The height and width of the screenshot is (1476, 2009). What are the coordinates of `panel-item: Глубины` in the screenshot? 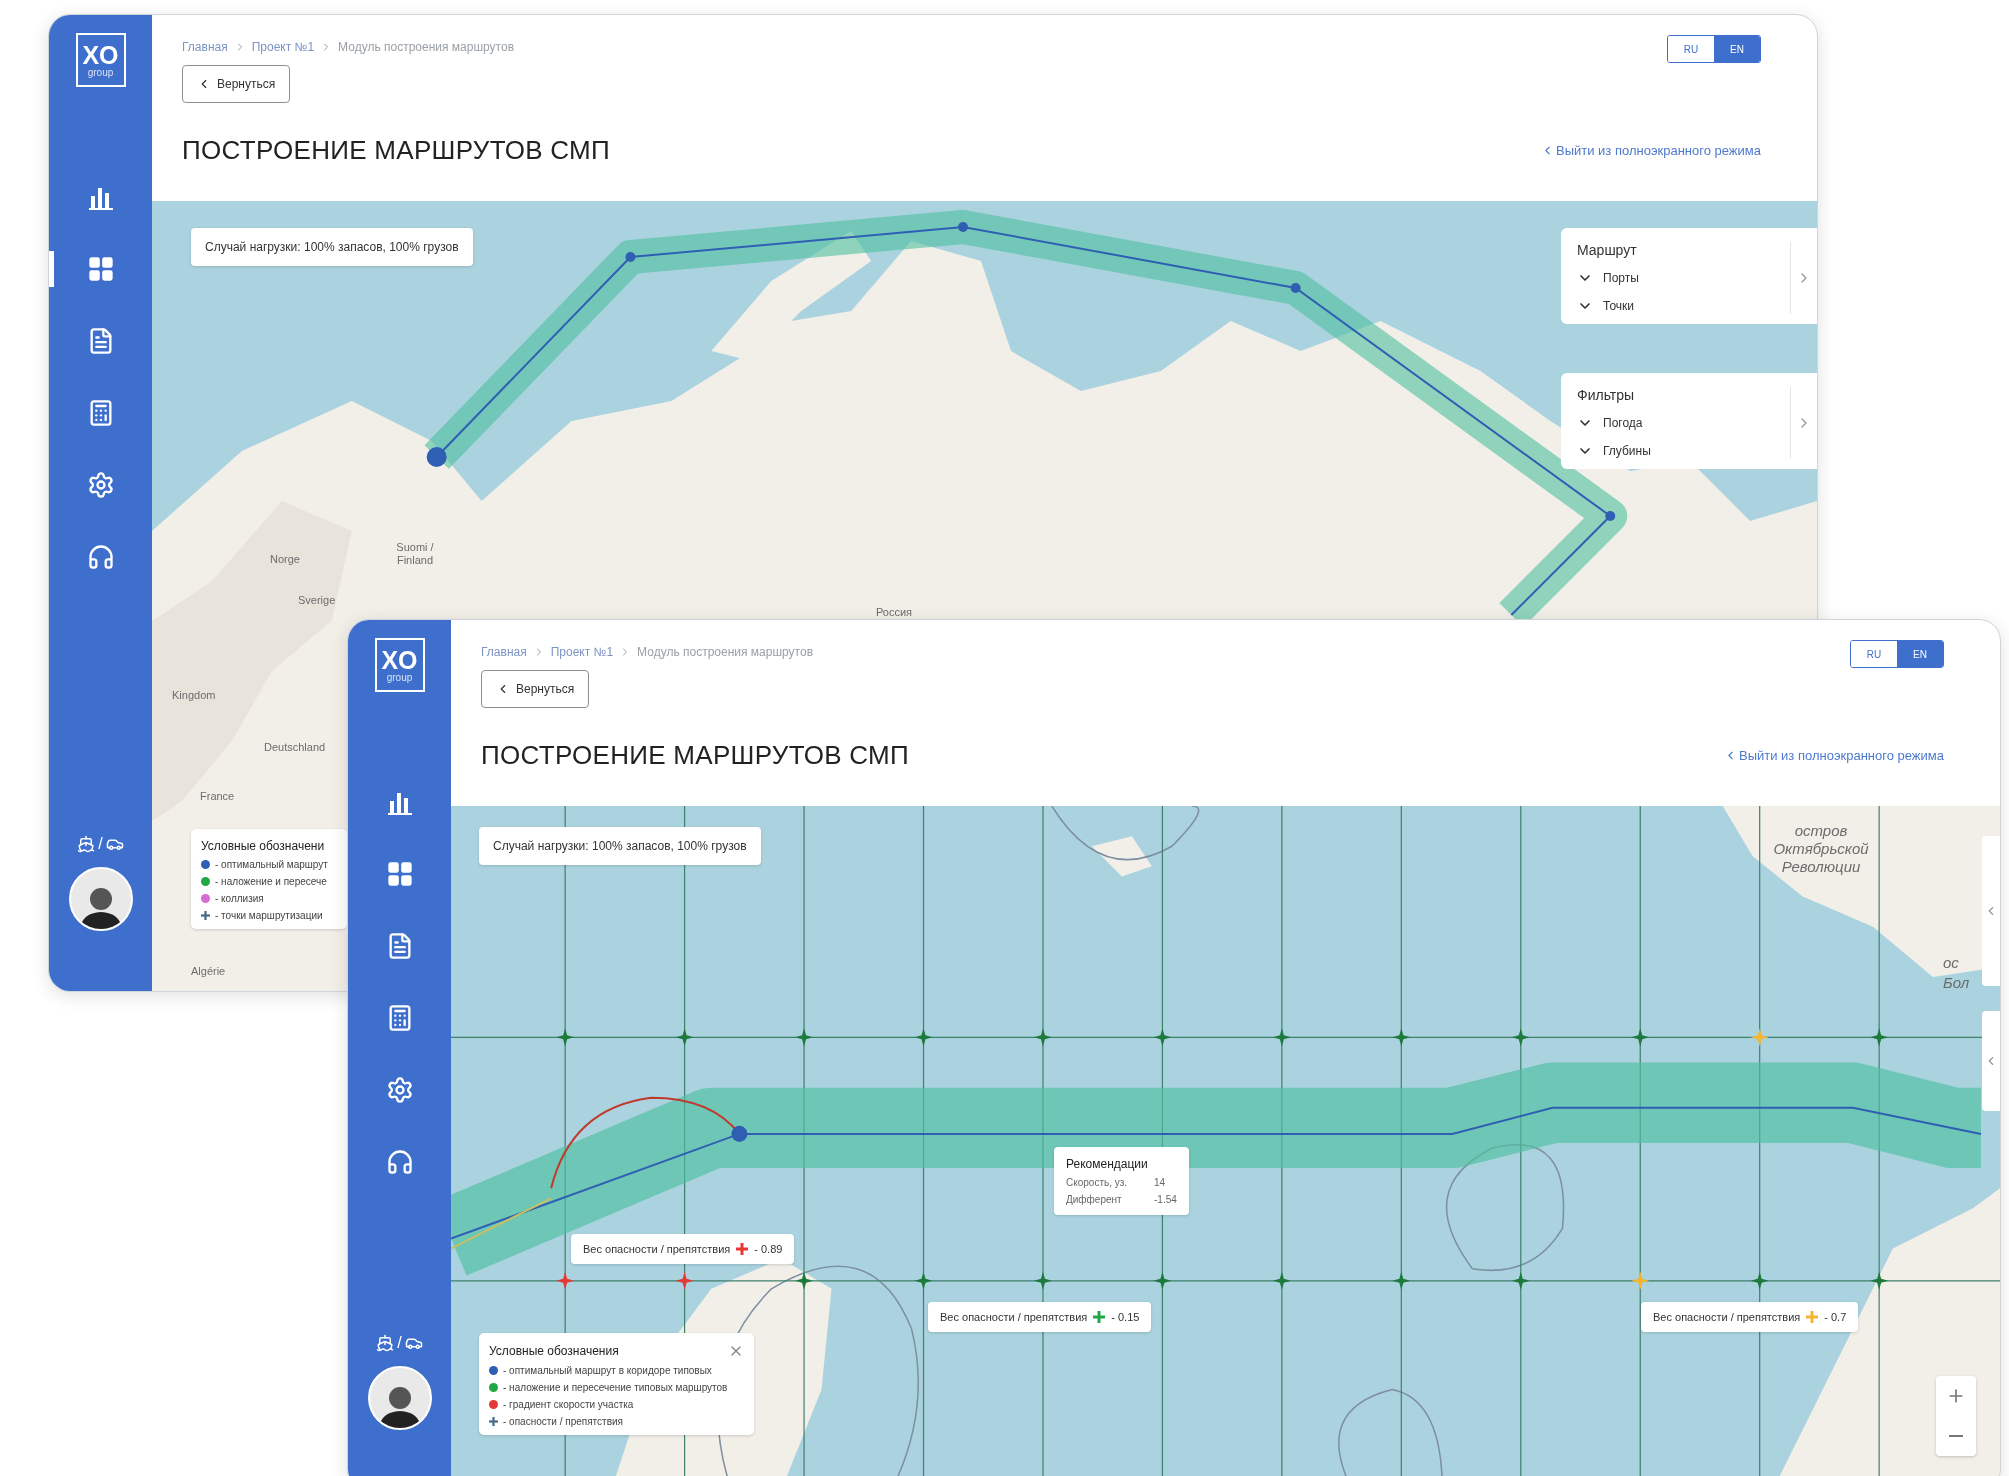 It's located at (1614, 451).